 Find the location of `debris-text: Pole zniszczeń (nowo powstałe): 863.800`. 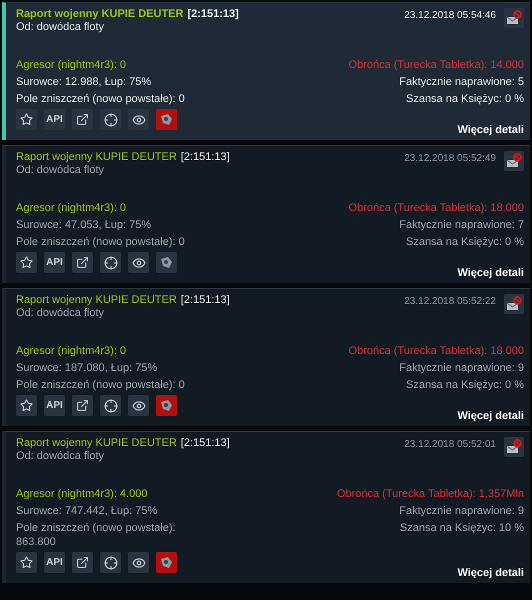

debris-text: Pole zniszczeń (nowo powstałe): 863.800 is located at coordinates (96, 535).